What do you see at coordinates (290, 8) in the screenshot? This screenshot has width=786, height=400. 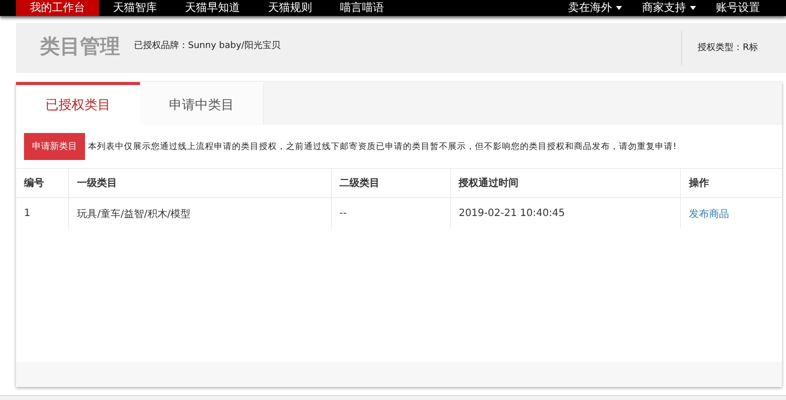 I see `nav-link: 天猫规则` at bounding box center [290, 8].